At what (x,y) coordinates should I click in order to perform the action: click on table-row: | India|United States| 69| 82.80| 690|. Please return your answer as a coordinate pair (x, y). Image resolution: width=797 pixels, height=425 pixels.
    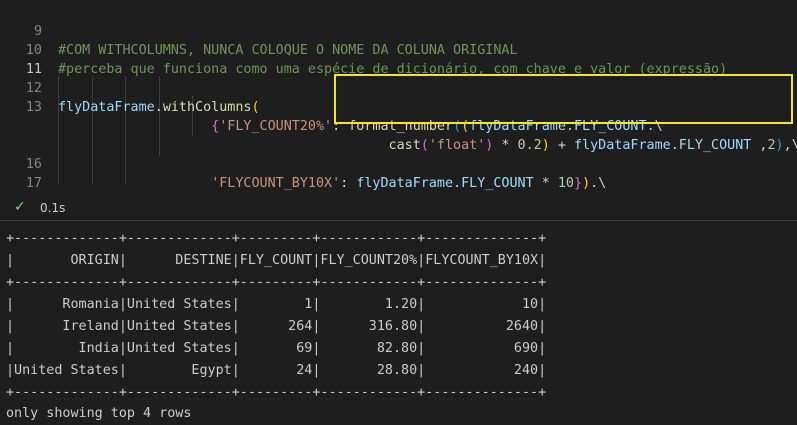
    Looking at the image, I should click on (276, 348).